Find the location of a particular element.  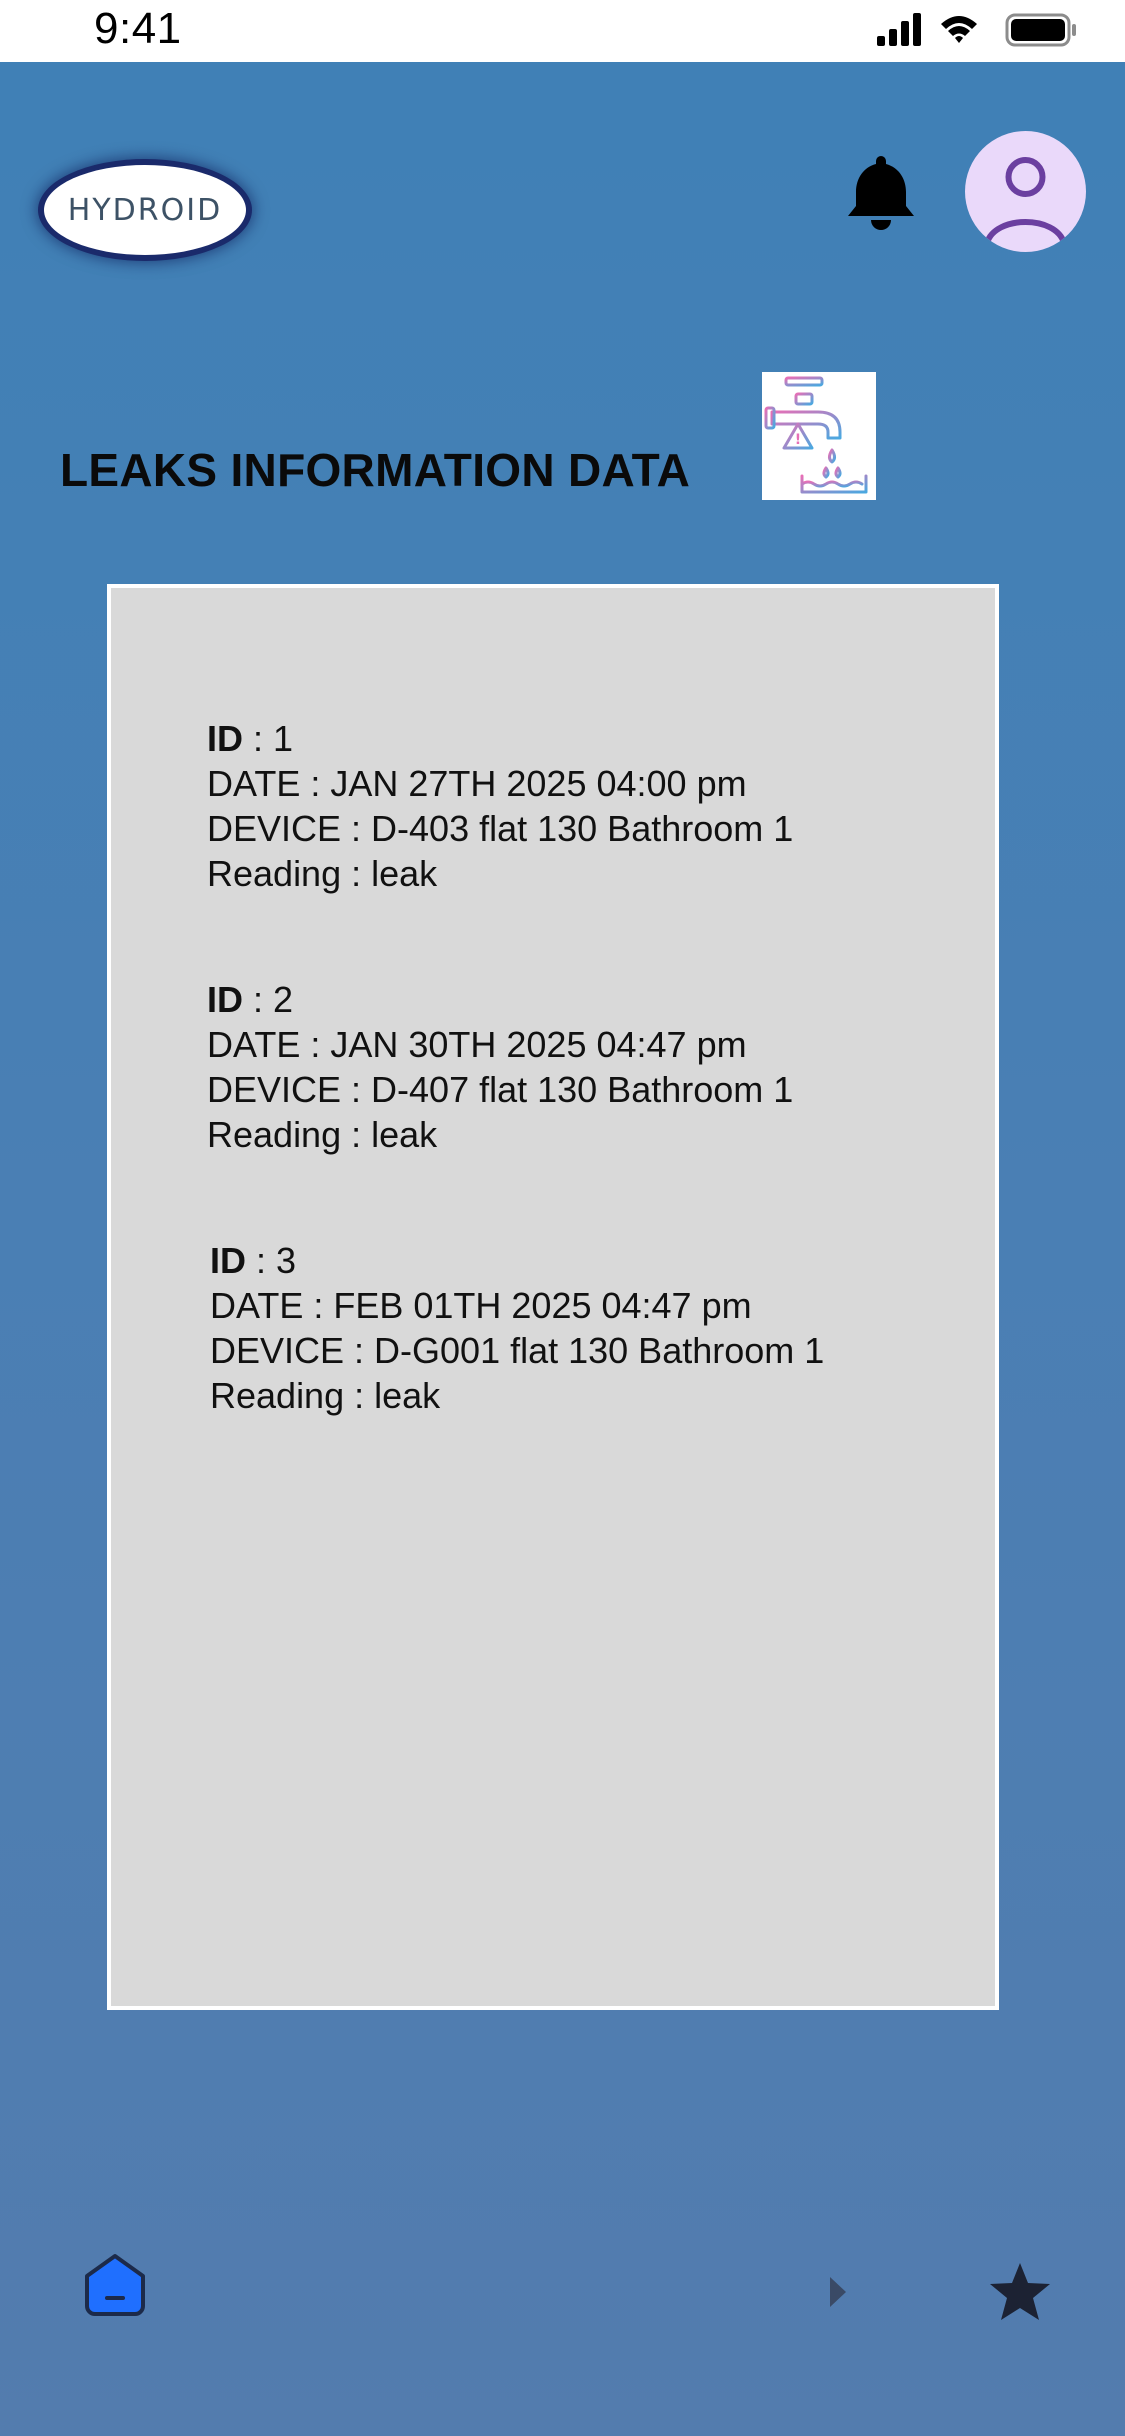

home-icon is located at coordinates (115, 2285).